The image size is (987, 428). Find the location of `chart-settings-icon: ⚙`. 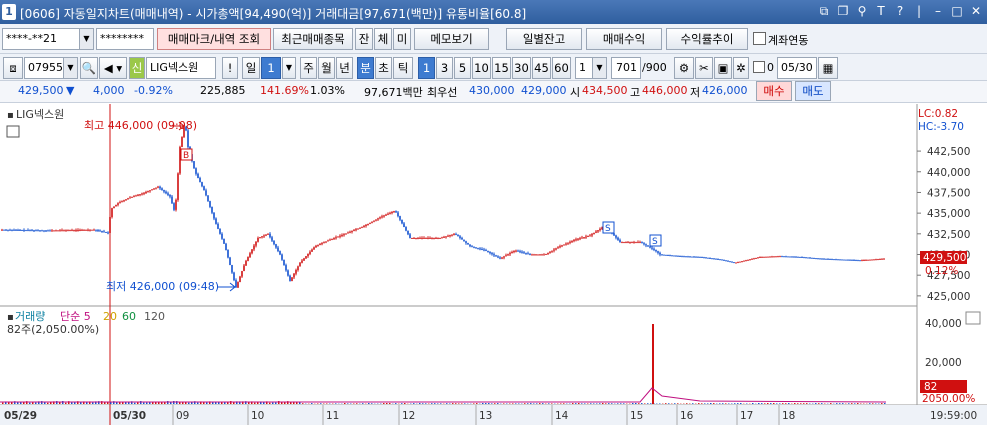

chart-settings-icon: ⚙ is located at coordinates (684, 68).